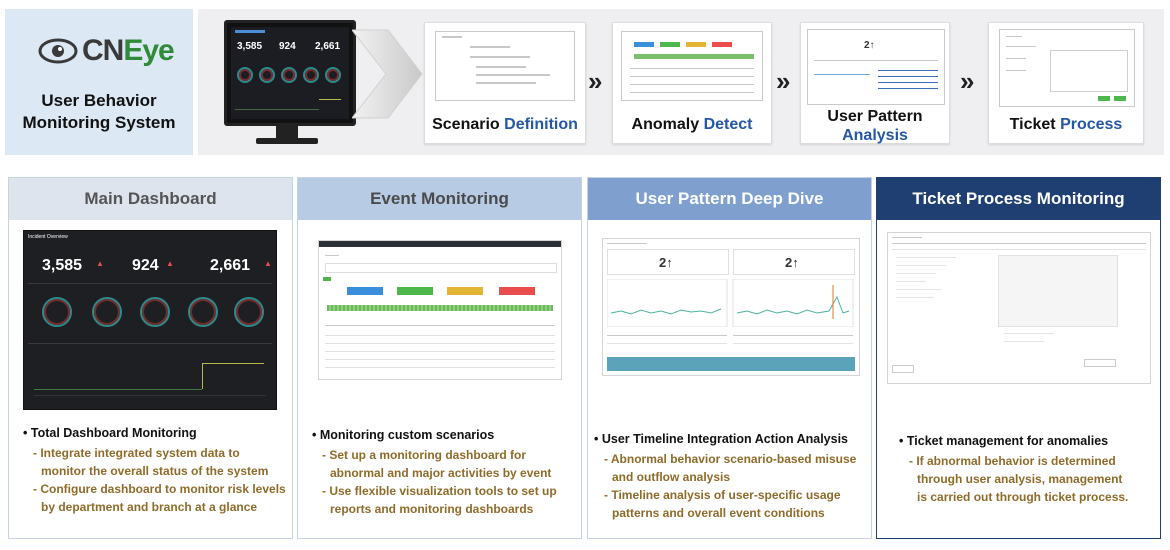  Describe the element at coordinates (62, 265) in the screenshot. I see `kpi-value: 3,585` at that location.